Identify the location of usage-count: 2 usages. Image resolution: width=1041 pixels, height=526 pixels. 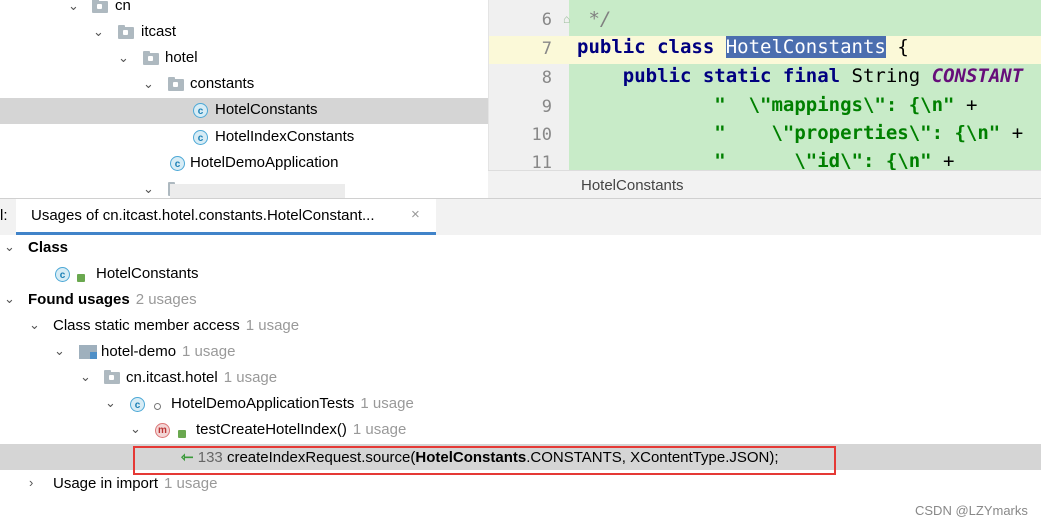
(166, 299).